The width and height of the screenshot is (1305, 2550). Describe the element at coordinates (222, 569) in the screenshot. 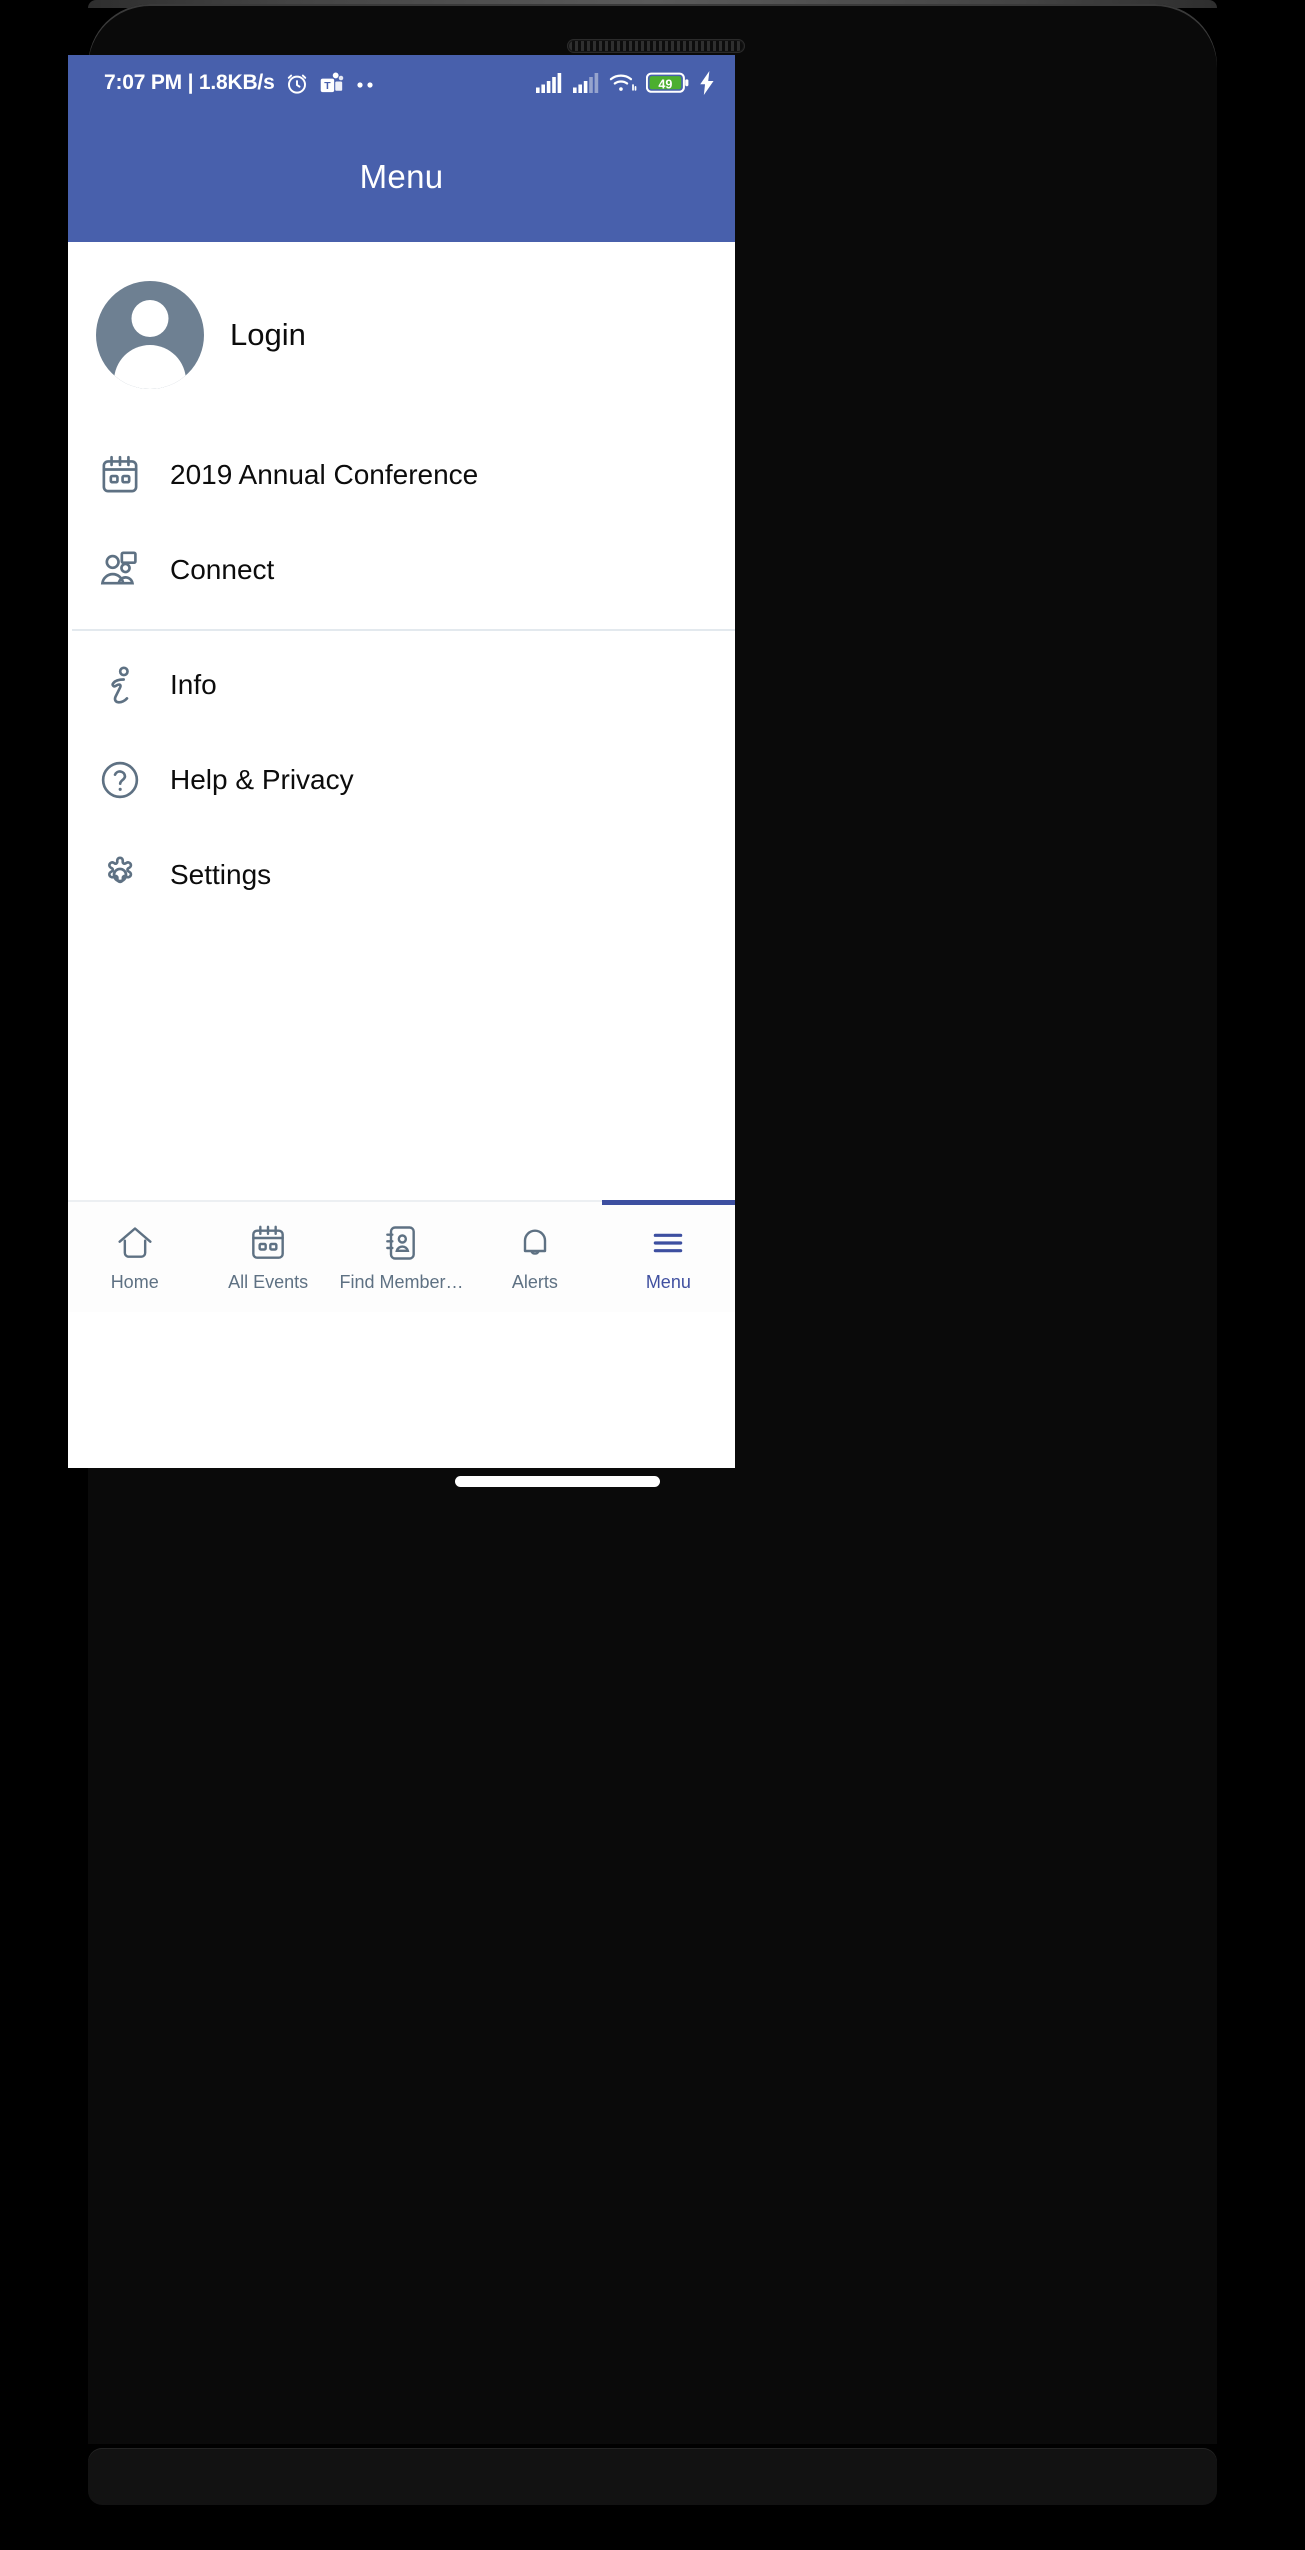

I see `menu-item-label: Connect` at that location.